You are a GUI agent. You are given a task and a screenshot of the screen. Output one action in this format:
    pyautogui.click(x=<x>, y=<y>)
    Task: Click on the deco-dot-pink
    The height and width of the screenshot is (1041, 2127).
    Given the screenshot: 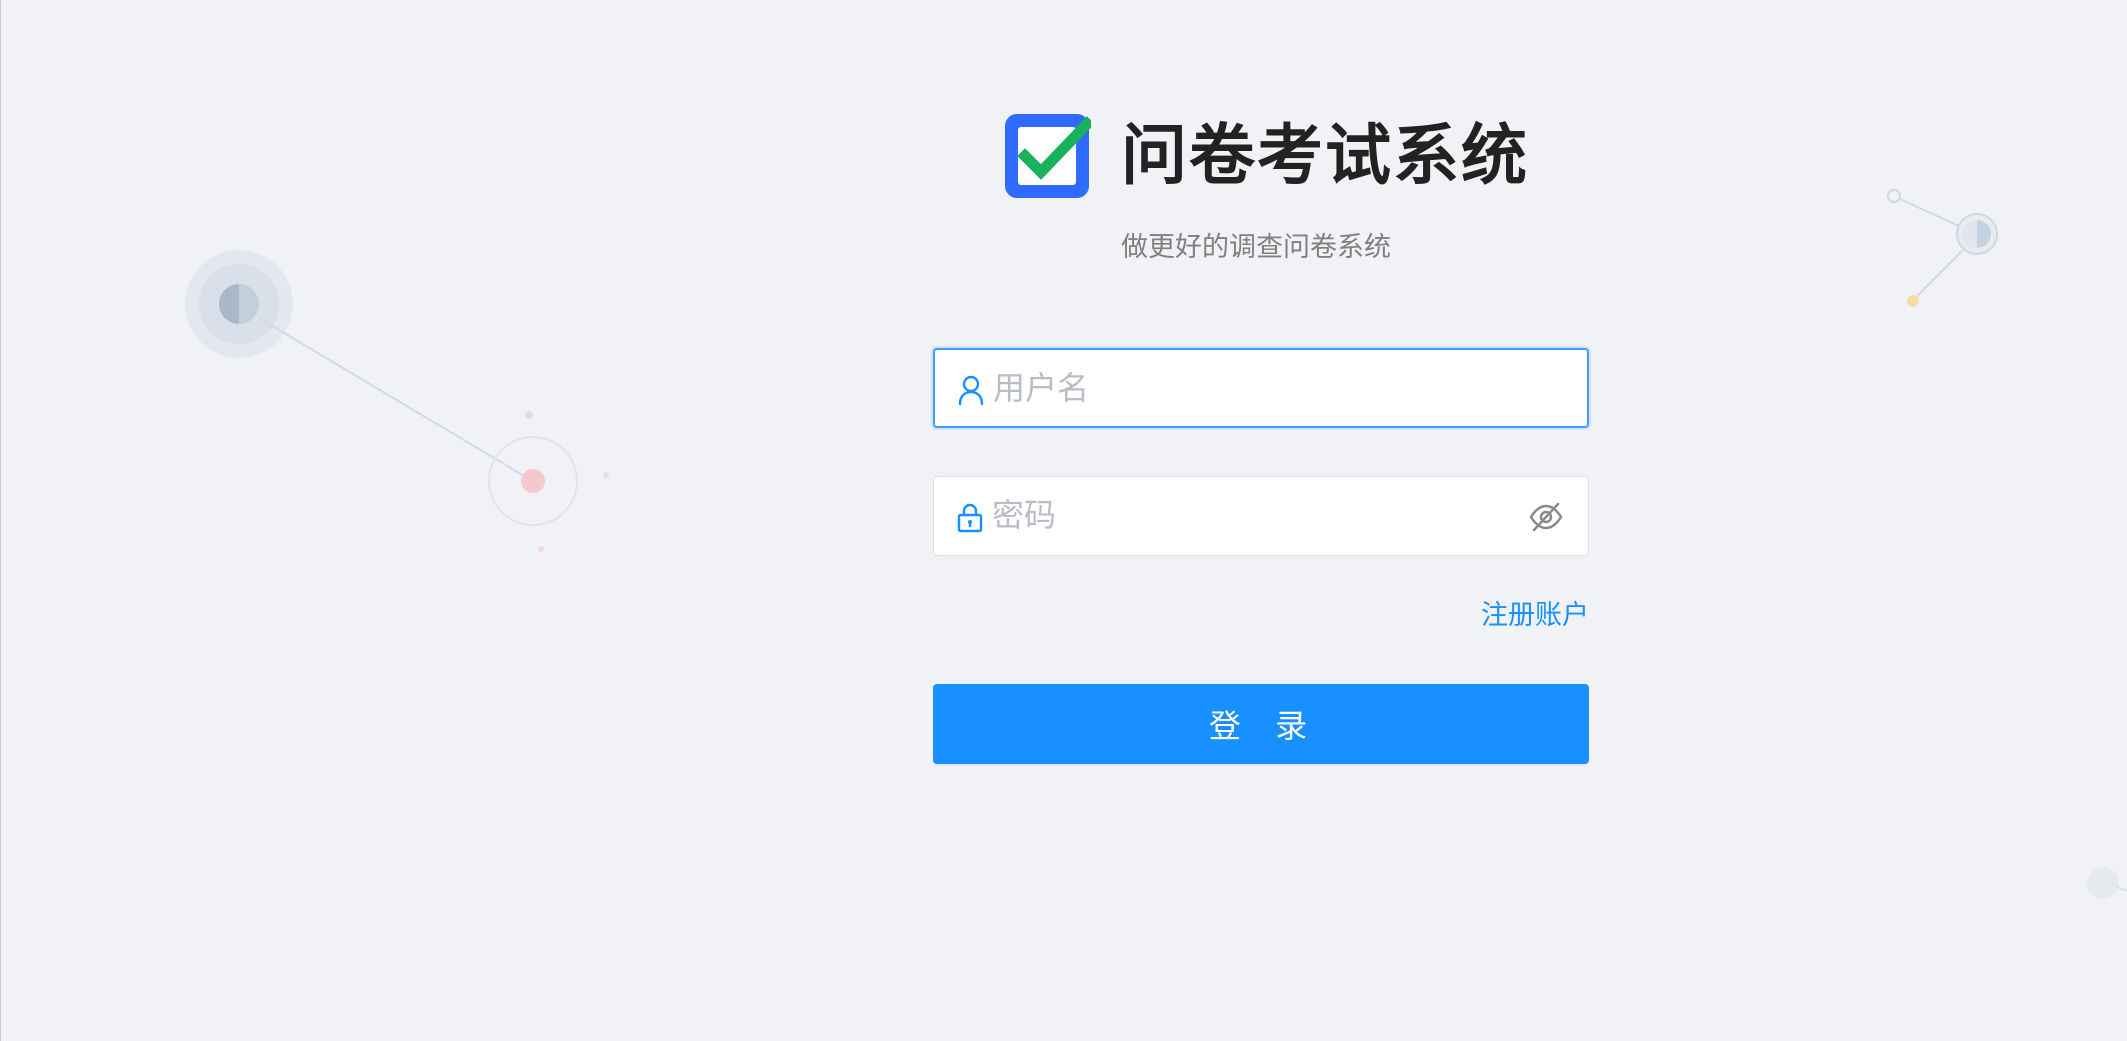 What is the action you would take?
    pyautogui.click(x=533, y=481)
    